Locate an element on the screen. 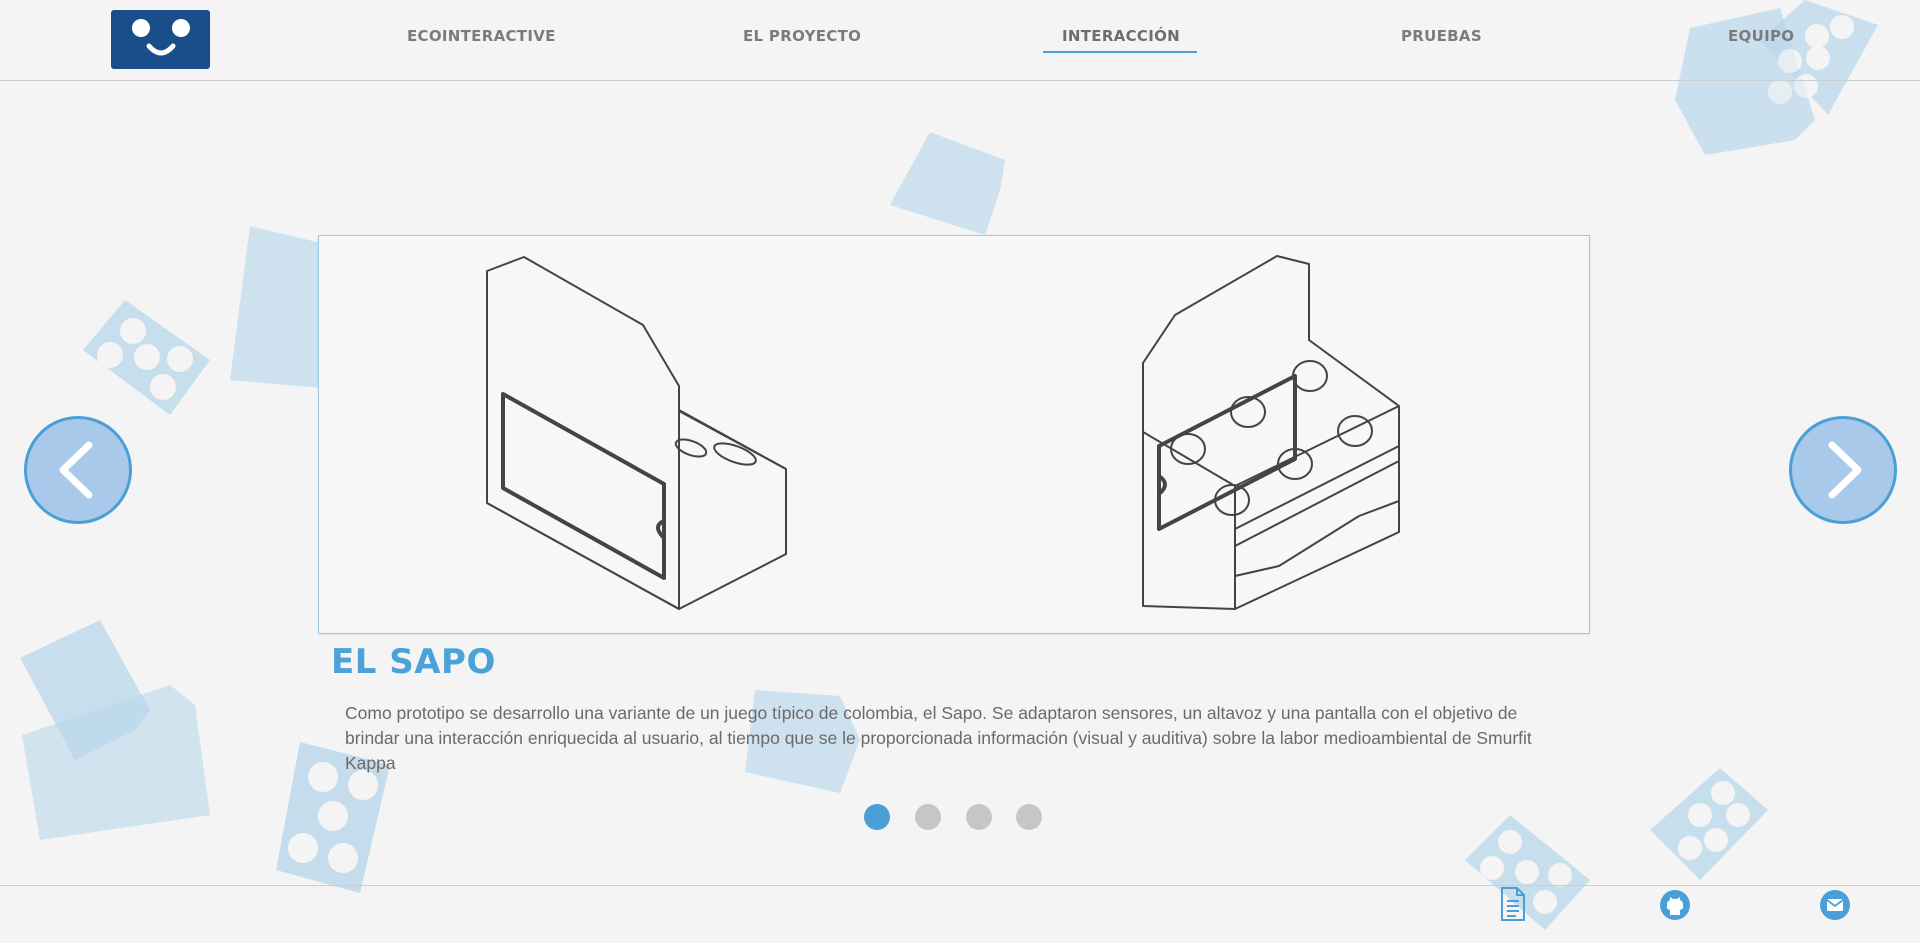  chevron-right-icon is located at coordinates (1845, 470).